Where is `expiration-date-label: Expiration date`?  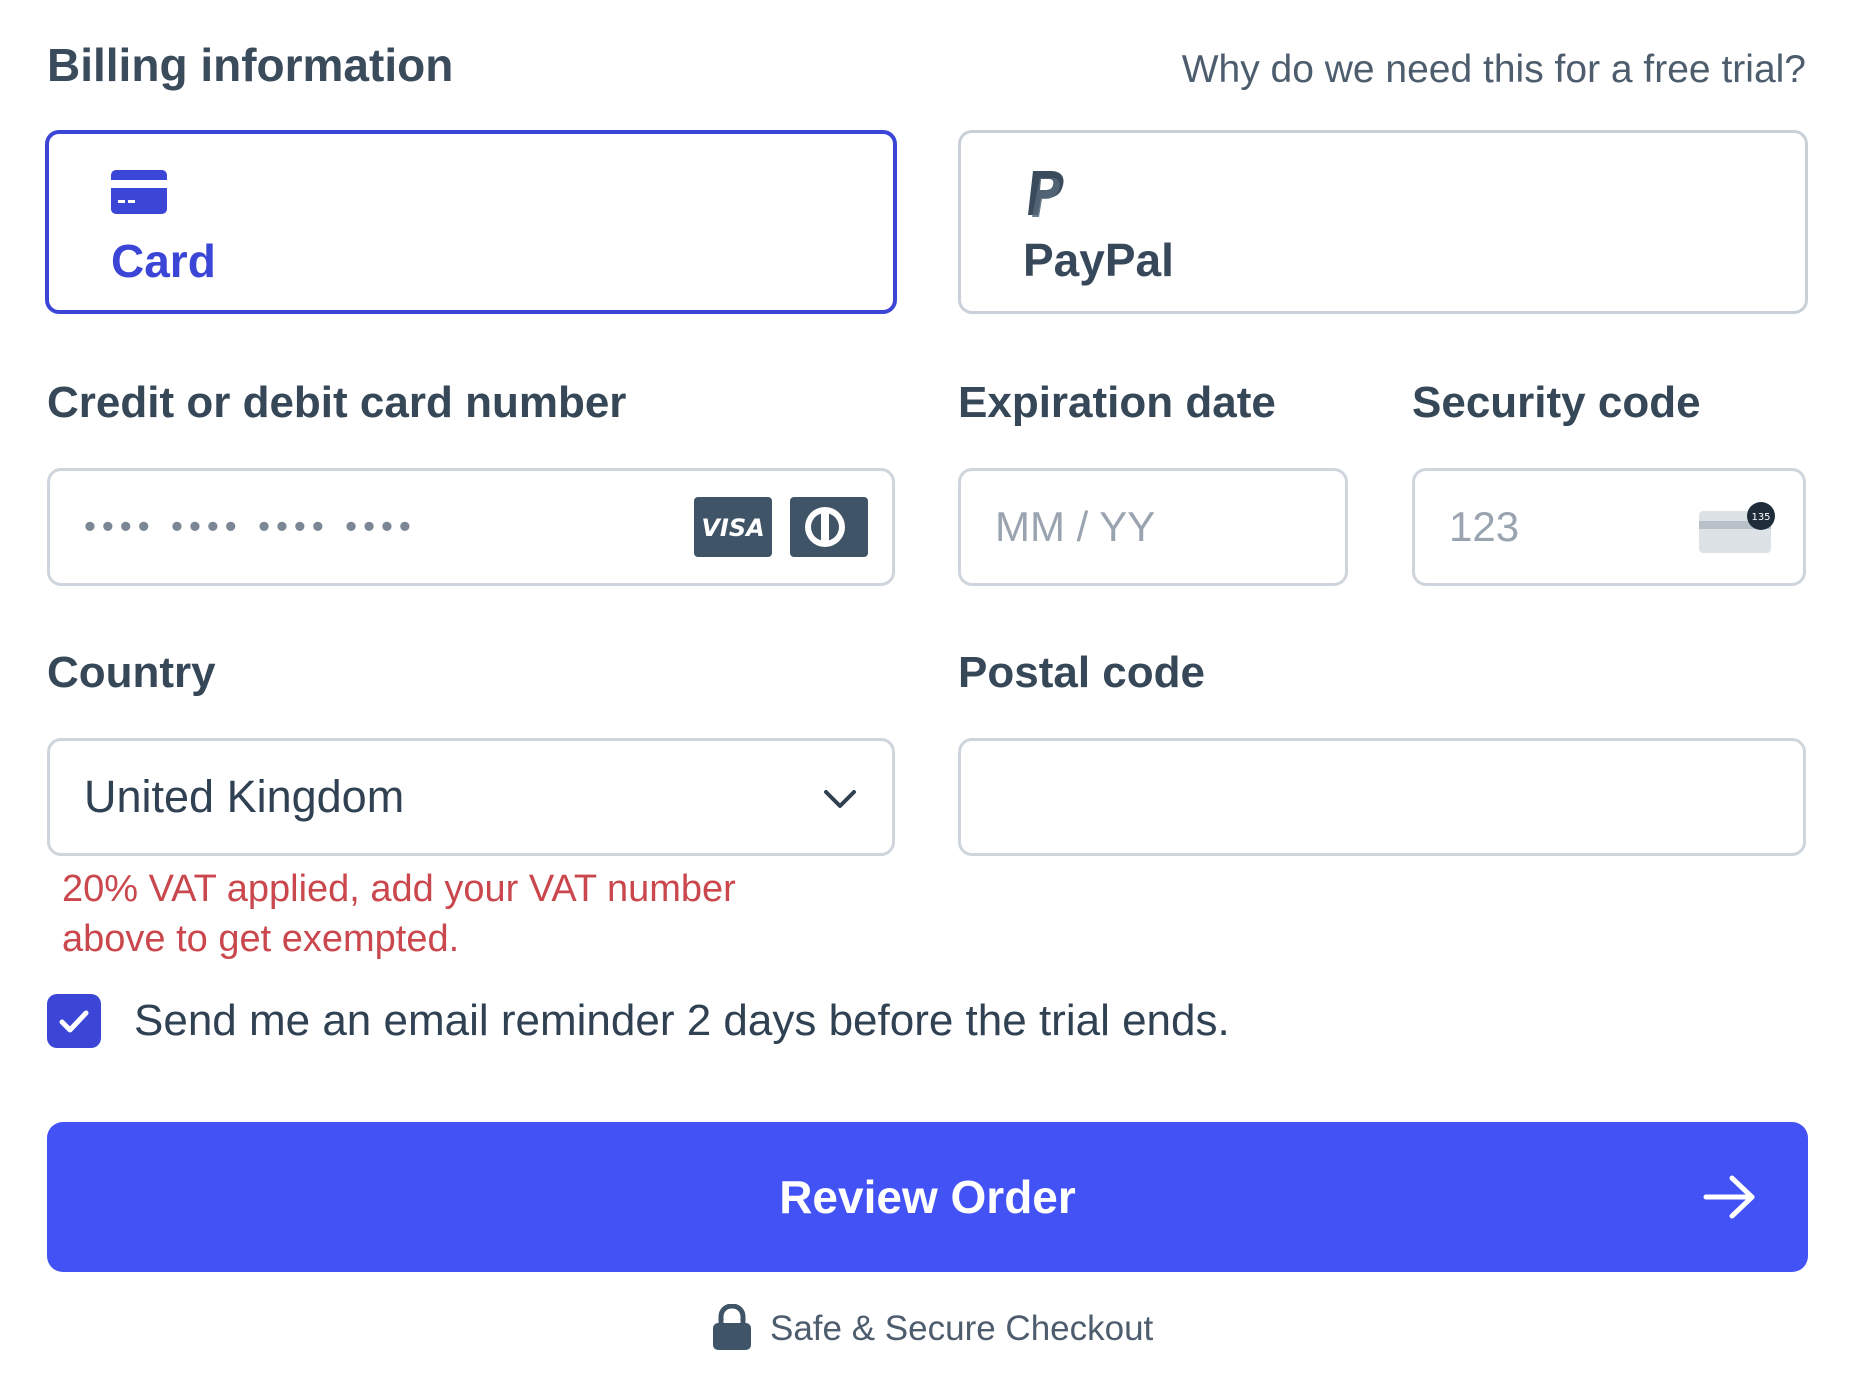 expiration-date-label: Expiration date is located at coordinates (1117, 402).